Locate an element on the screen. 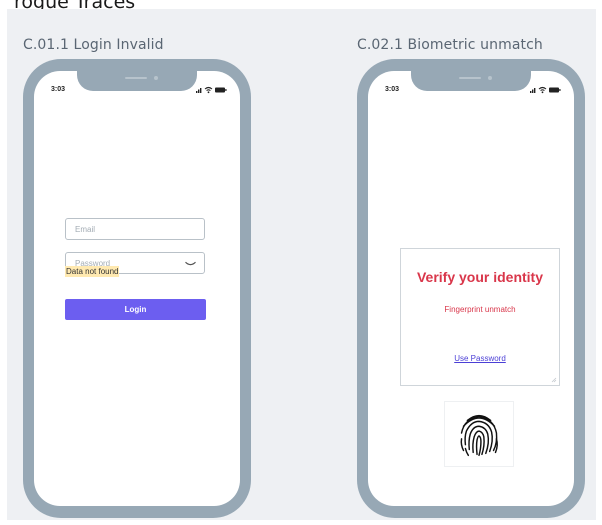 The image size is (602, 525). eye-closed-icon is located at coordinates (190, 264).